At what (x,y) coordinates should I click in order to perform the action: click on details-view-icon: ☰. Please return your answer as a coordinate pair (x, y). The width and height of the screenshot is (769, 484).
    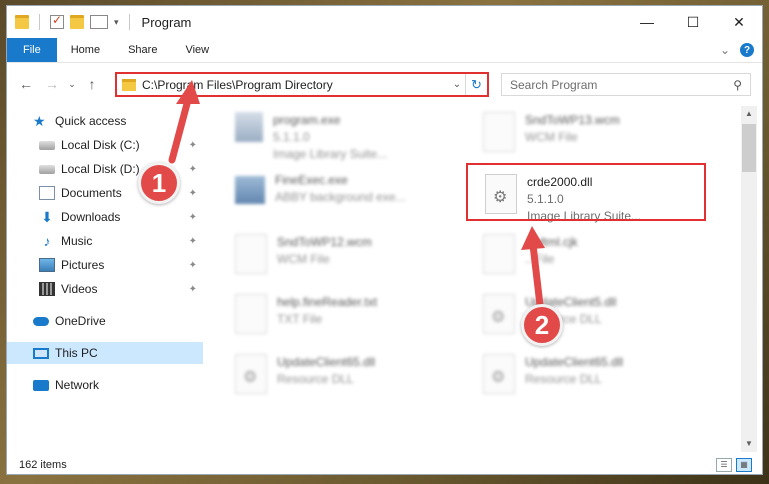
    Looking at the image, I should click on (724, 464).